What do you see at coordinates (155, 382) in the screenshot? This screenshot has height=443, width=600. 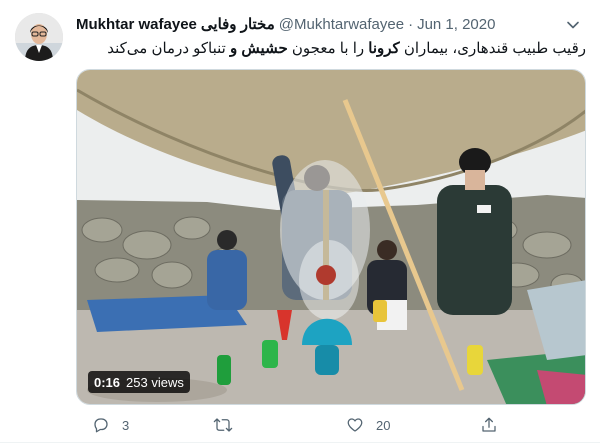 I see `video-views: 253 views` at bounding box center [155, 382].